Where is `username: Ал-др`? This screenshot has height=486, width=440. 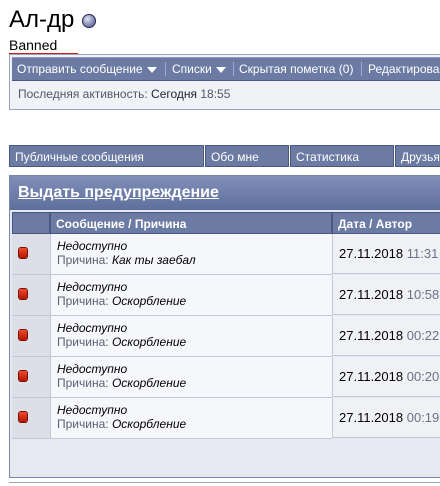
username: Ал-др is located at coordinates (42, 19).